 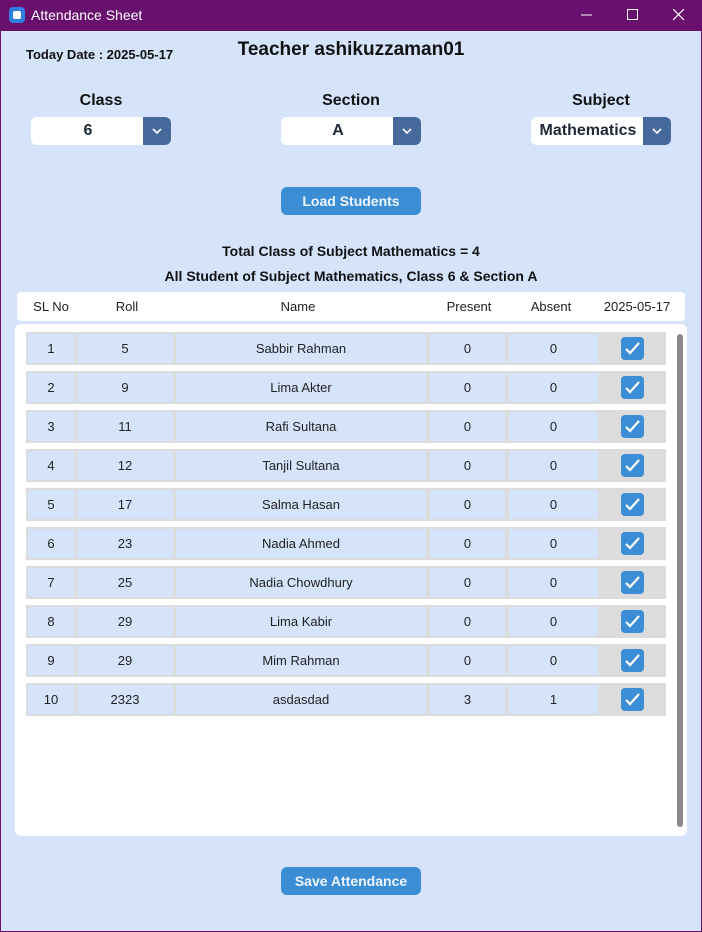 I want to click on roll-cell: 25, so click(x=125, y=582).